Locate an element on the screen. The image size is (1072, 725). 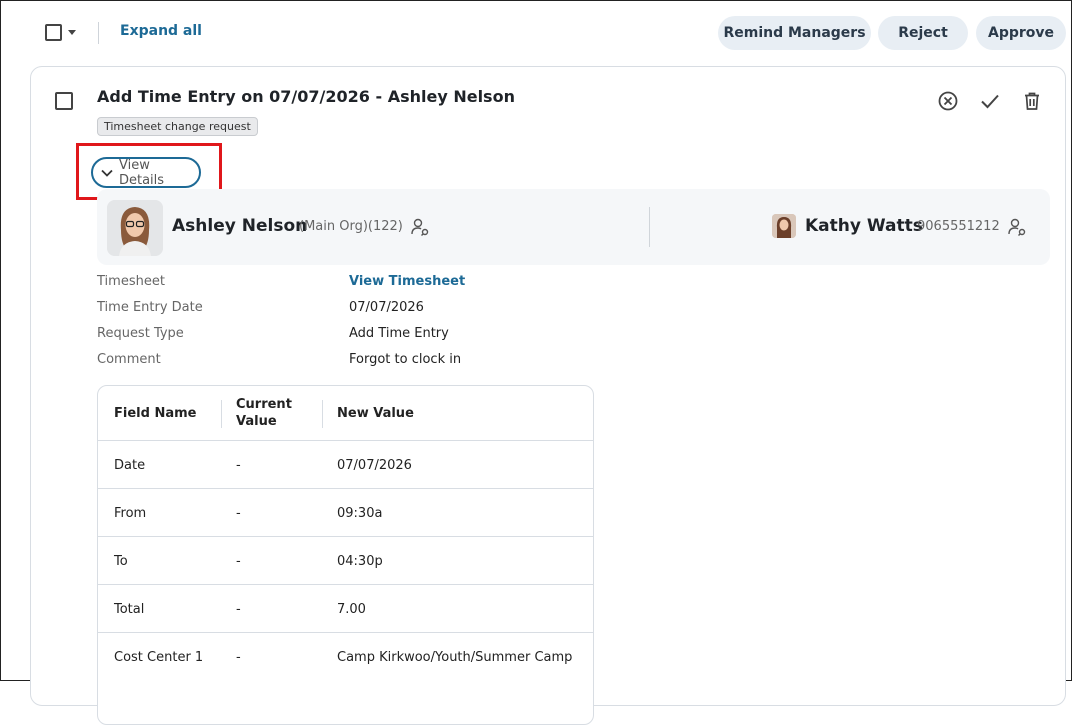
table-row: From - 09:30a is located at coordinates (345, 512).